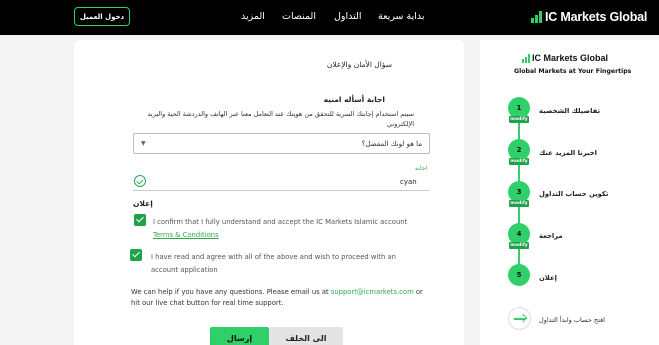  Describe the element at coordinates (239, 336) in the screenshot. I see `submit-button: إرسال` at that location.